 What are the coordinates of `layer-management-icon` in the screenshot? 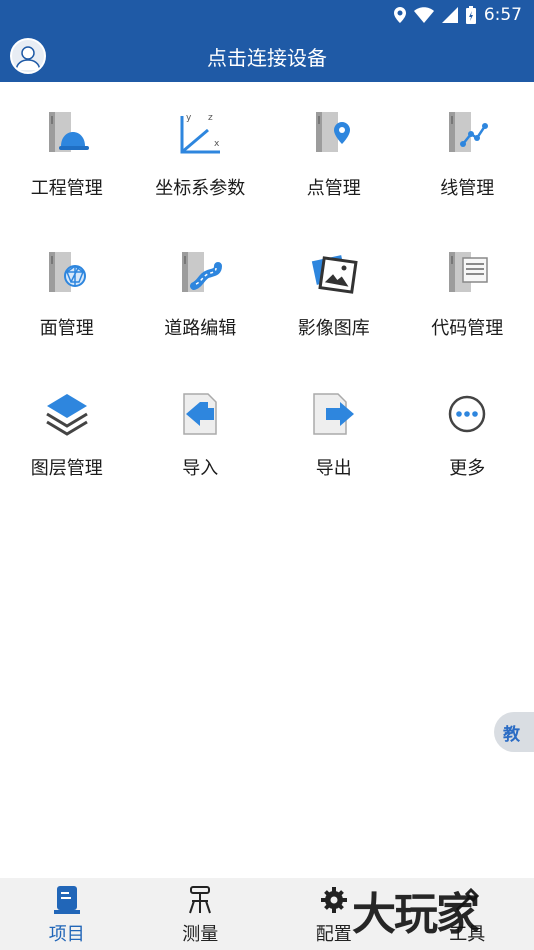 It's located at (66, 415).